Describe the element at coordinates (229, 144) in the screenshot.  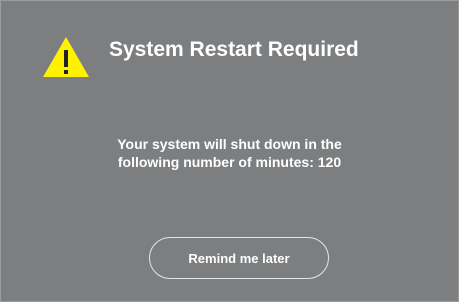
I see `message-line-1: Your system will shut down in the` at that location.